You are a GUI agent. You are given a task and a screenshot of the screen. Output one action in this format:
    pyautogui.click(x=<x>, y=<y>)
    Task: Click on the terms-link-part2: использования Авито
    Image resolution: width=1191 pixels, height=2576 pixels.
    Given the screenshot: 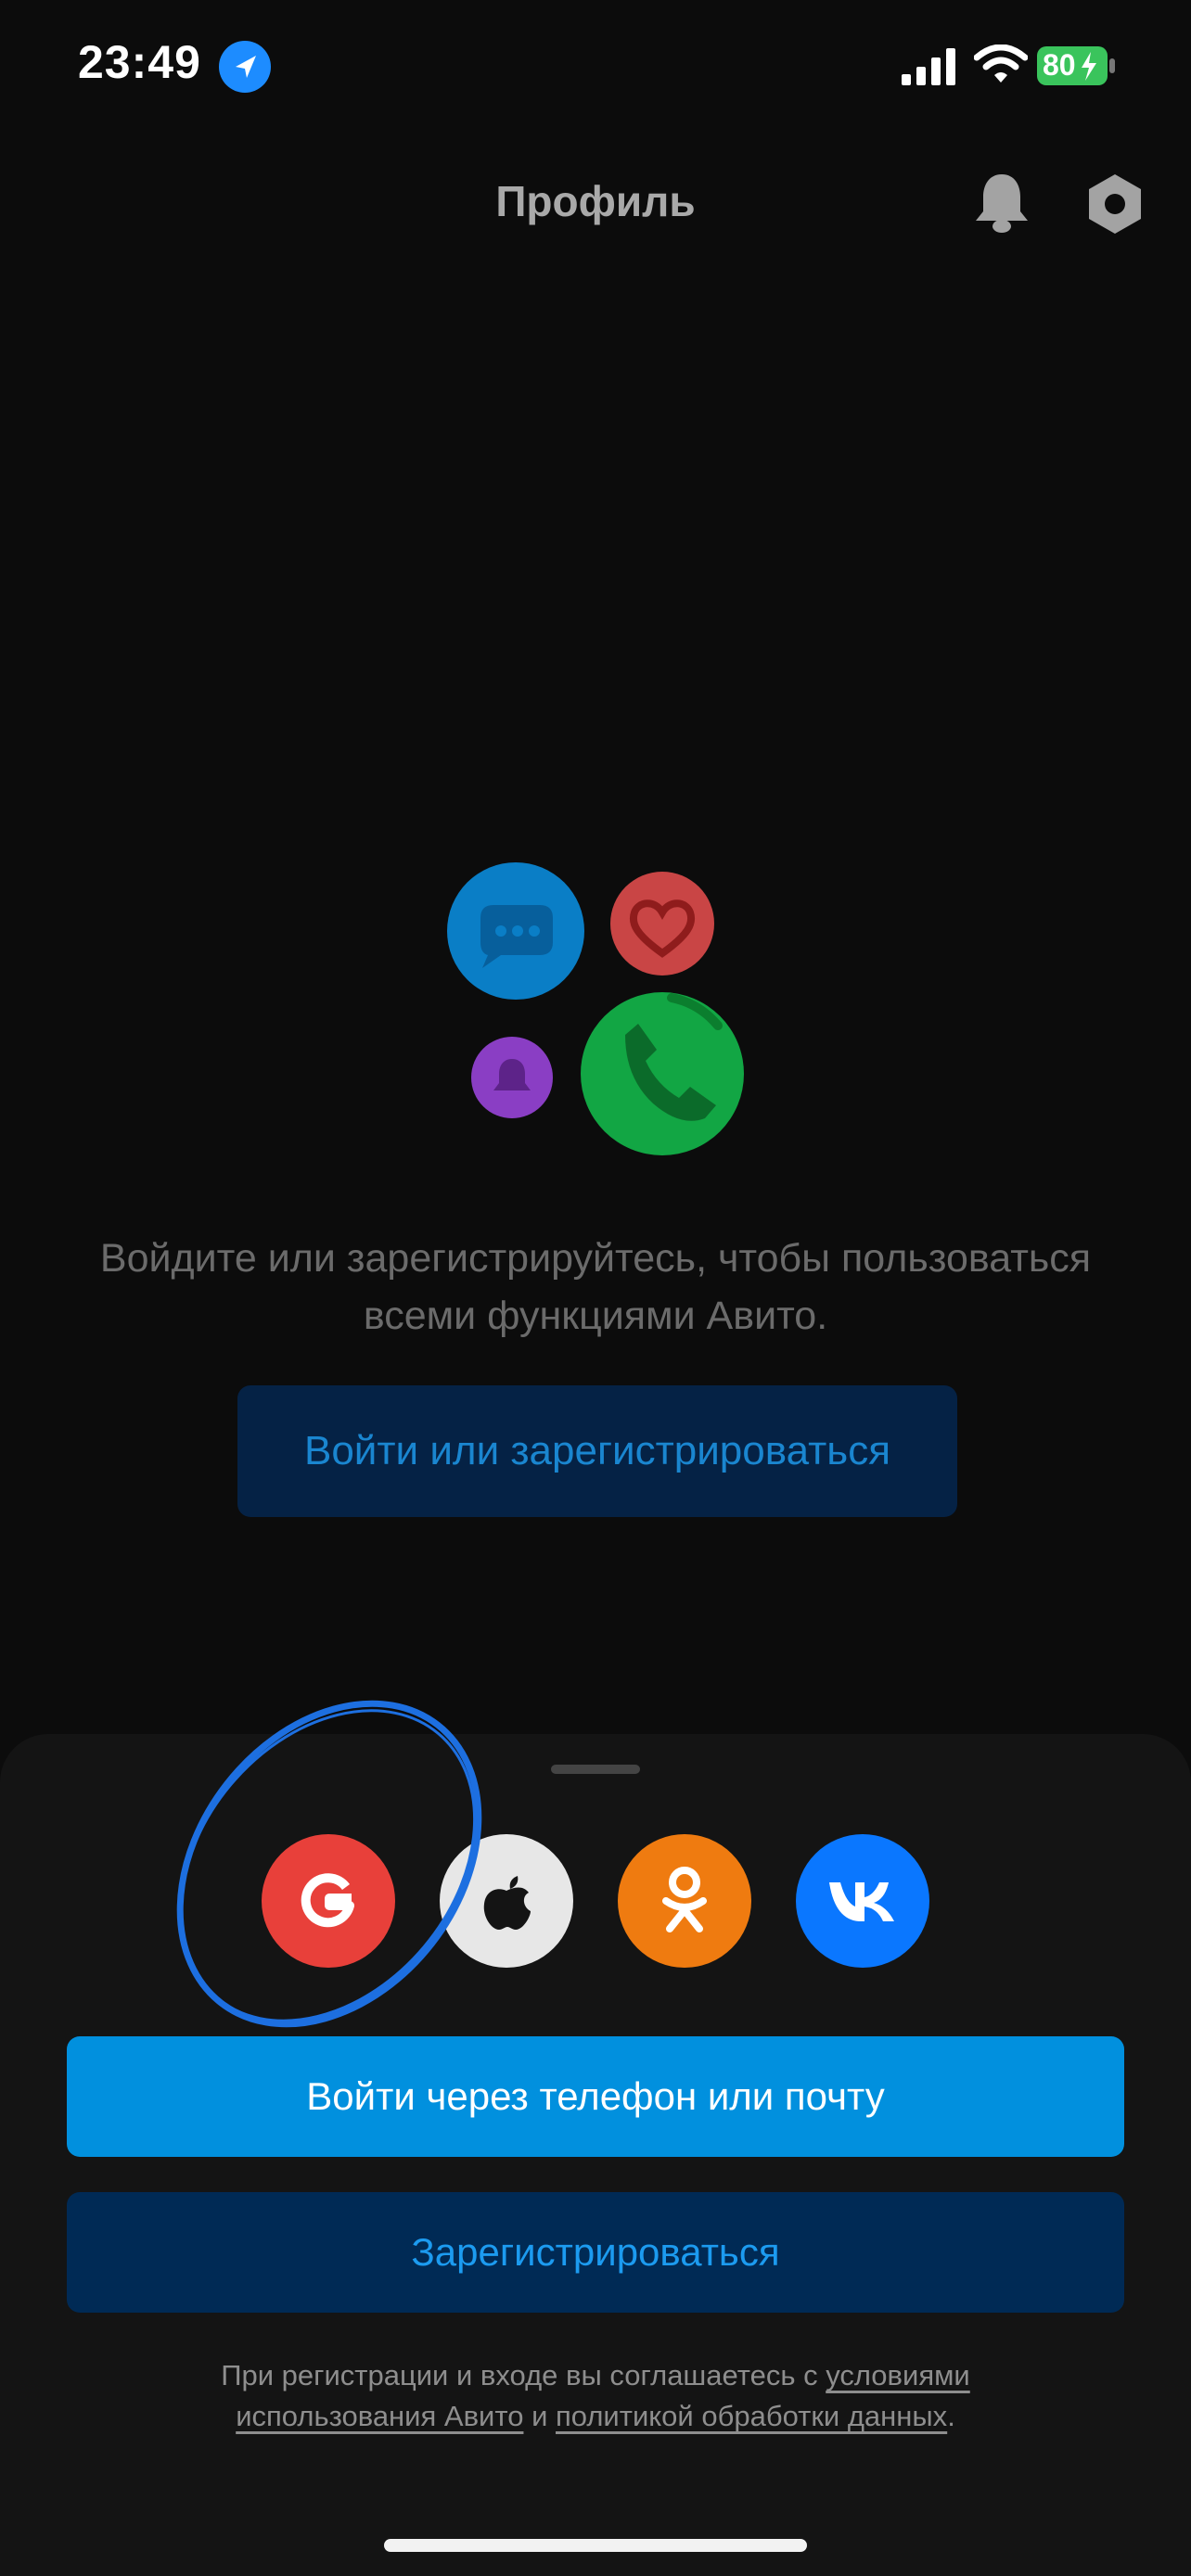 What is the action you would take?
    pyautogui.click(x=379, y=2416)
    